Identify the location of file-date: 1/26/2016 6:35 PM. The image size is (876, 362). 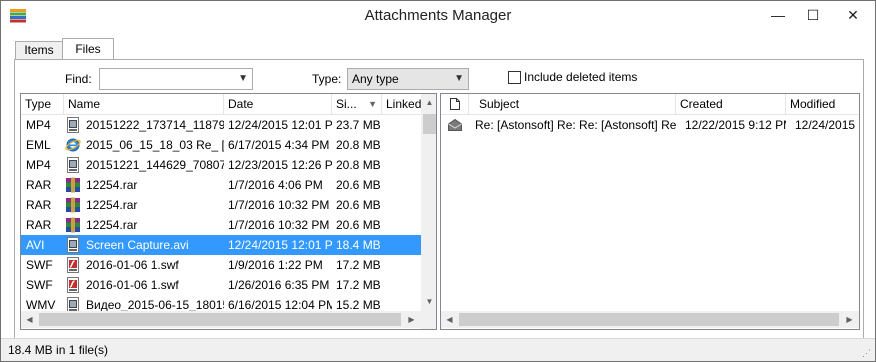
(279, 285).